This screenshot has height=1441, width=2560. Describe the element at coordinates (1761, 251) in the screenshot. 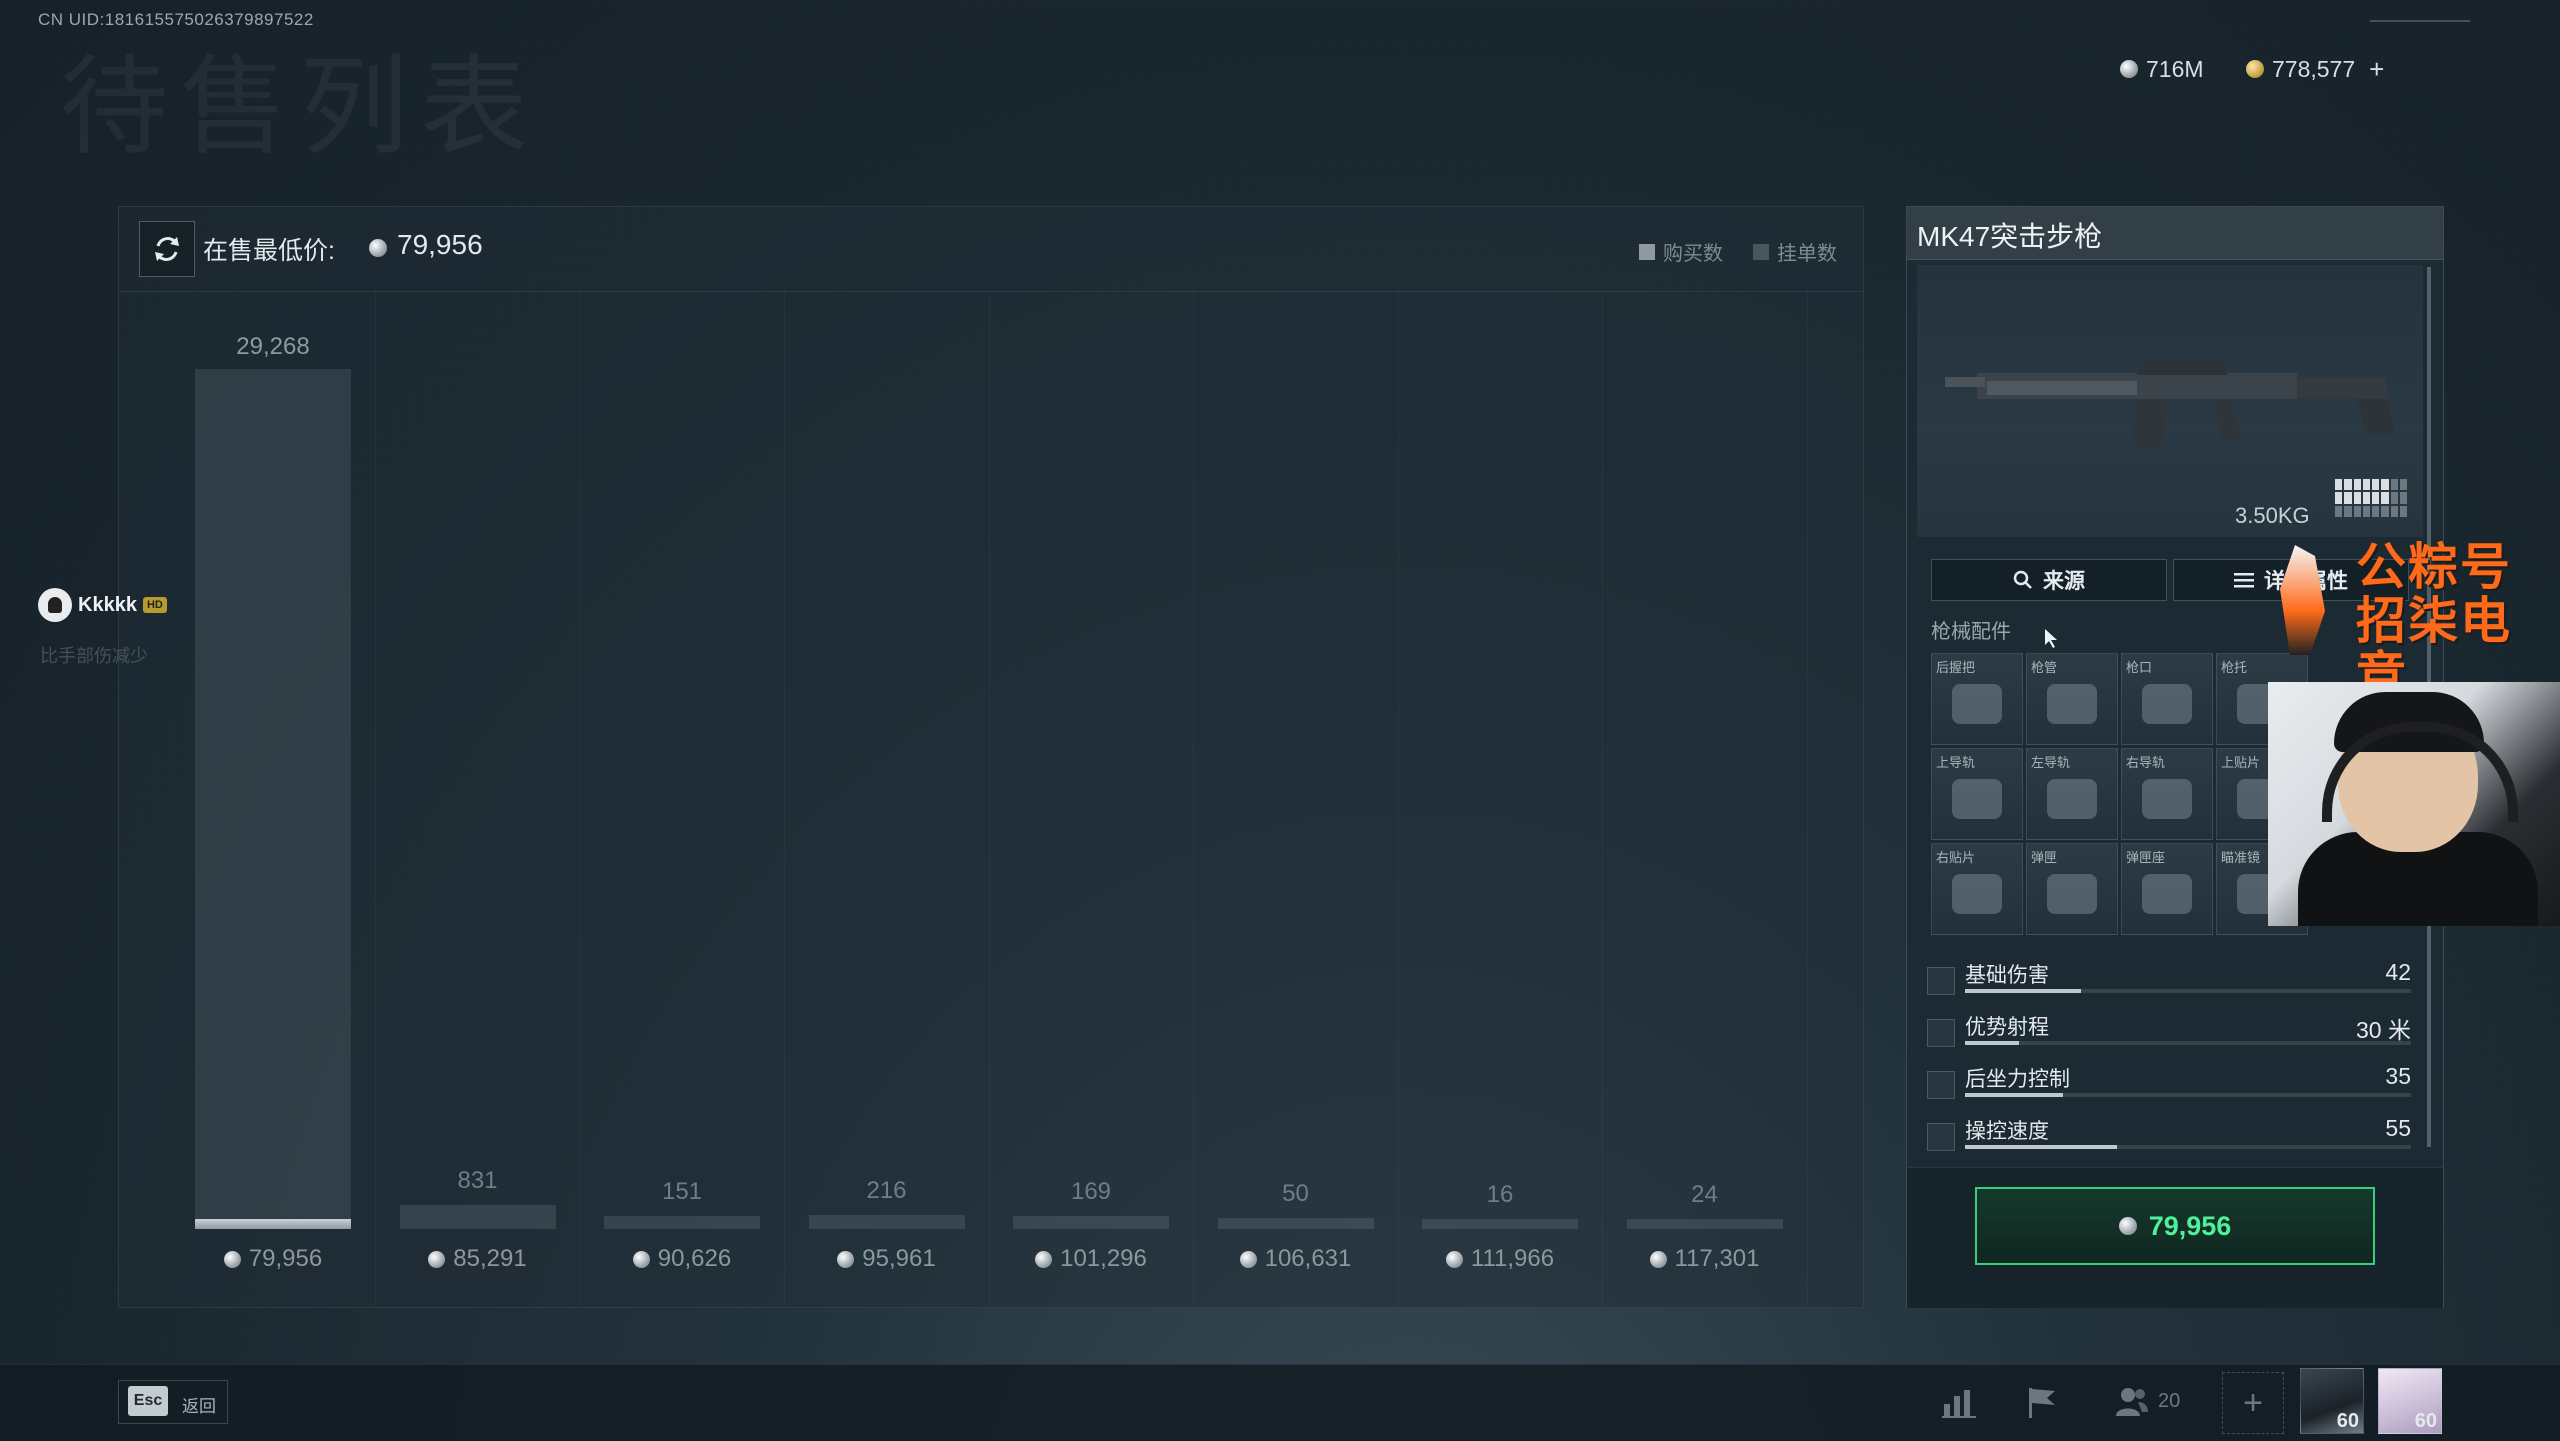

I see `legend-swatch-listing` at that location.